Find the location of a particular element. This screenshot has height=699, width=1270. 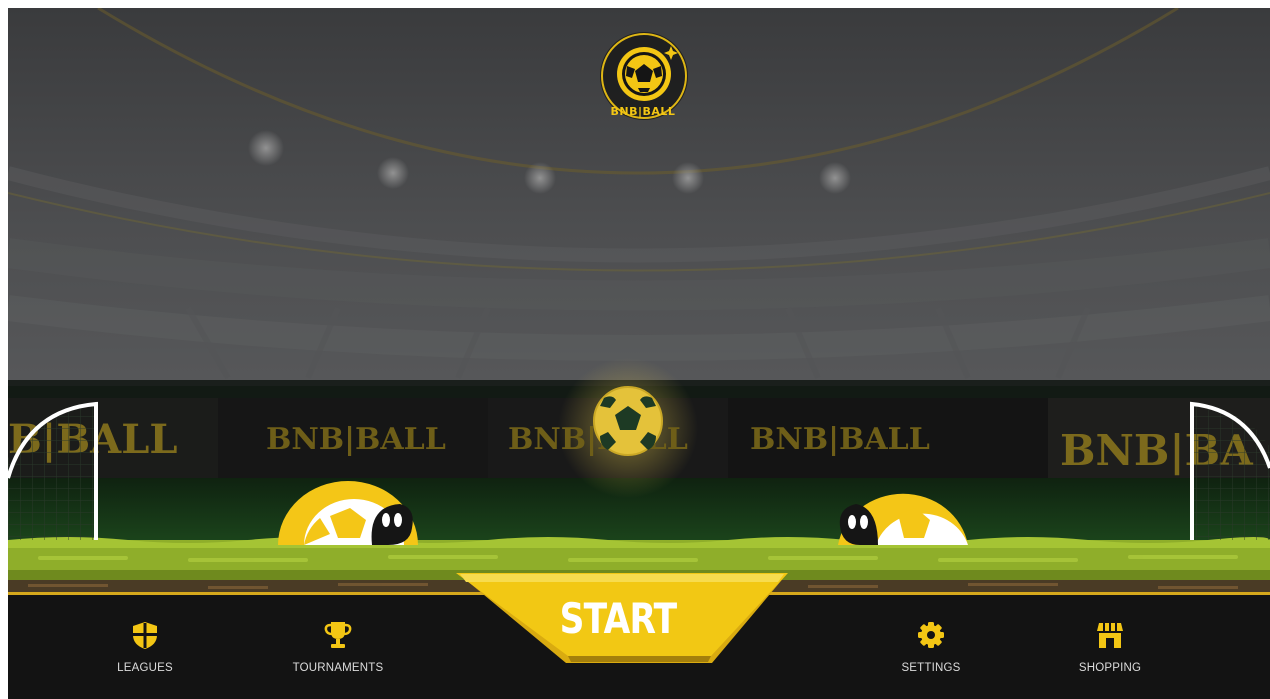

trophy-icon is located at coordinates (338, 635).